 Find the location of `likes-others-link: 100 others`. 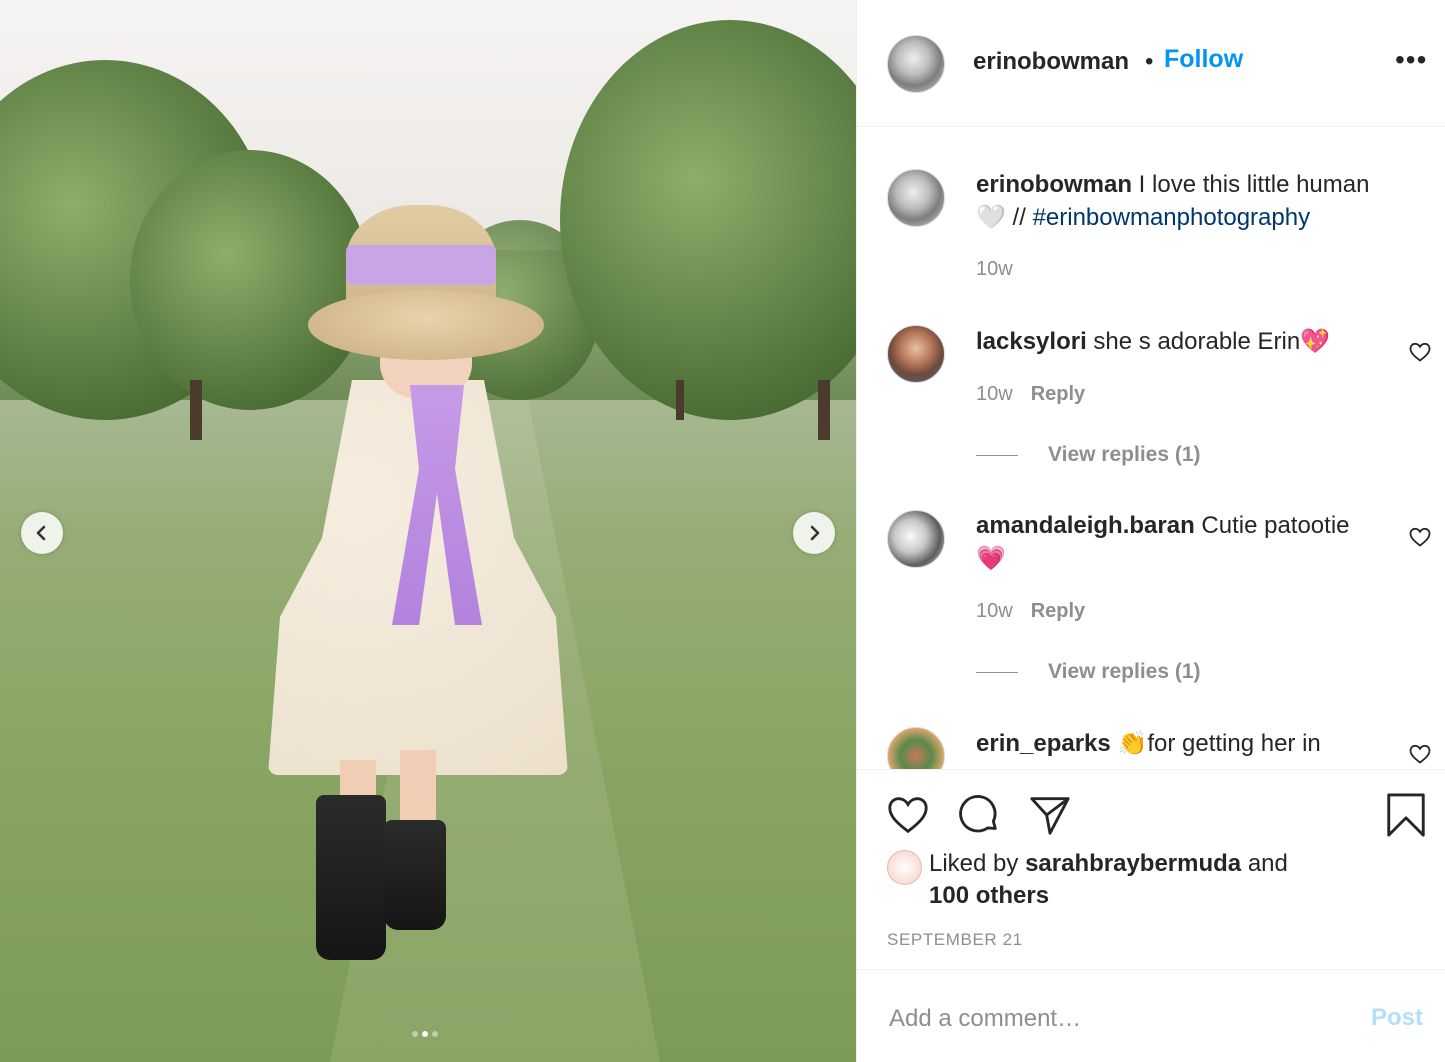

likes-others-link: 100 others is located at coordinates (989, 895).